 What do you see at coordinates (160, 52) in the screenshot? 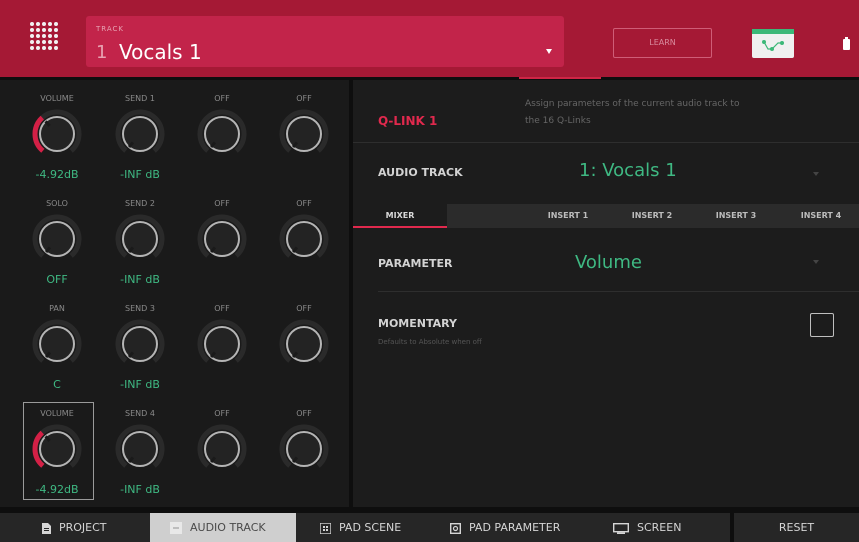
I see `track-name: Vocals 1` at bounding box center [160, 52].